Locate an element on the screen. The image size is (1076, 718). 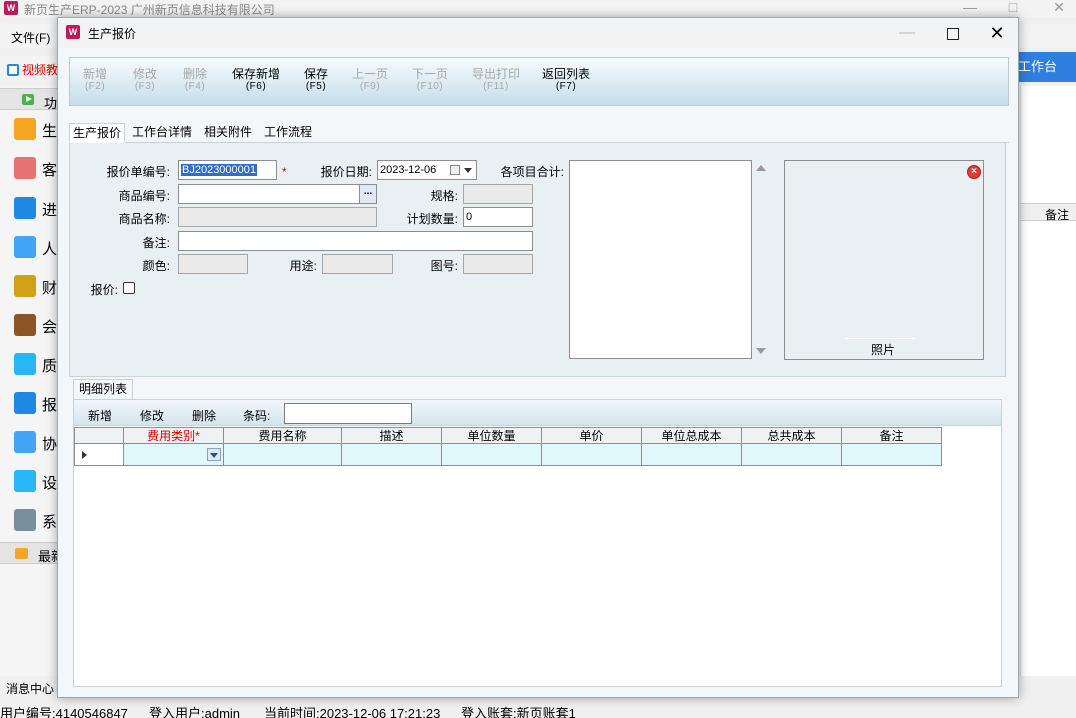
workbench-button: 工作台 is located at coordinates (1043, 67).